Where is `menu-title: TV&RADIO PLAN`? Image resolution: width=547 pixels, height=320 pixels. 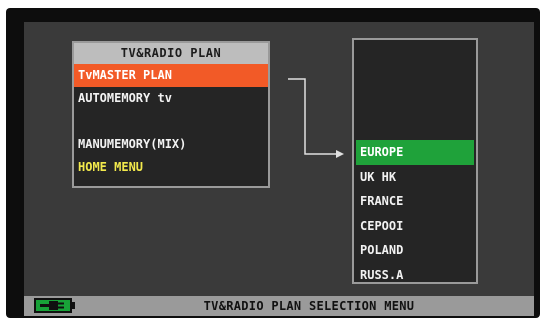
menu-title: TV&RADIO PLAN is located at coordinates (171, 53).